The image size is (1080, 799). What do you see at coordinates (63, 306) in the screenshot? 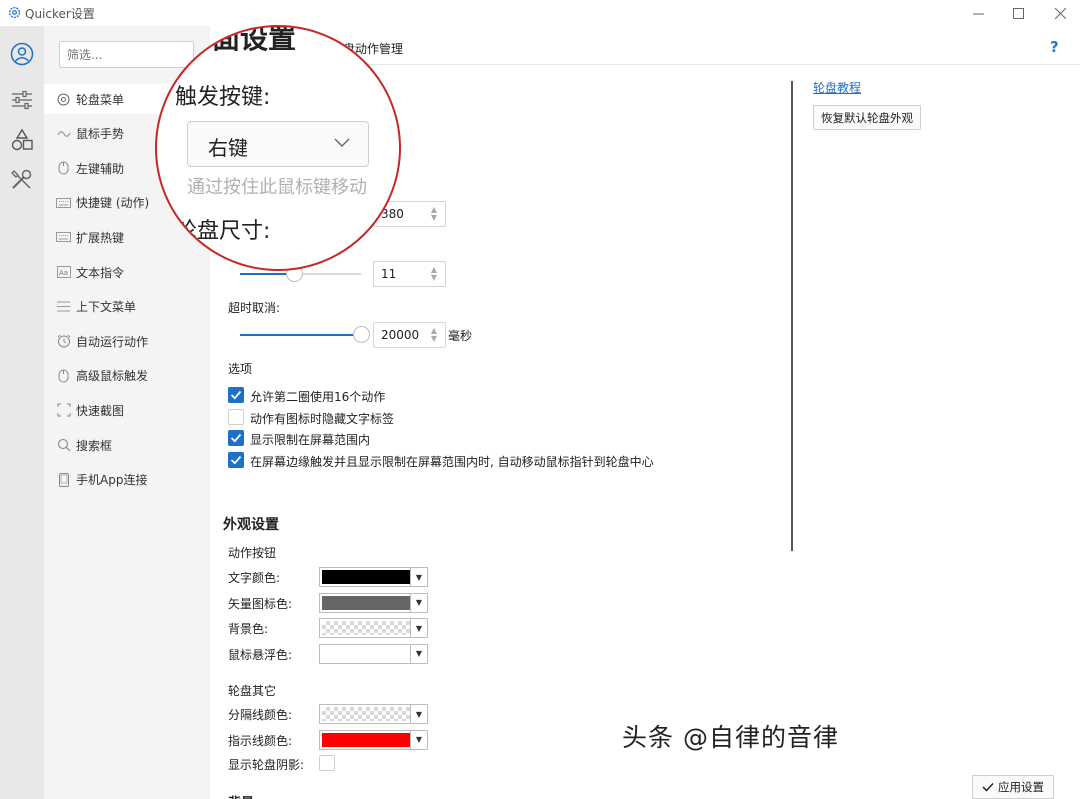
I see `menu-icon` at bounding box center [63, 306].